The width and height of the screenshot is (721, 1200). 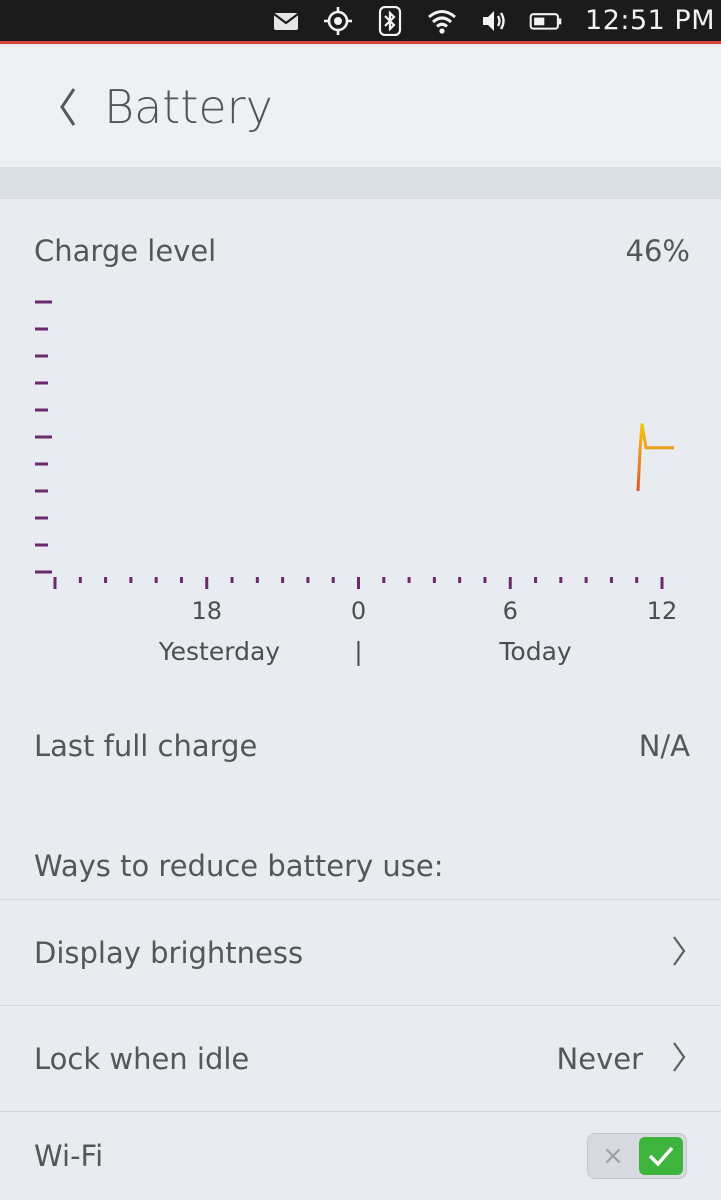 What do you see at coordinates (125, 251) in the screenshot?
I see `charge-level-label: Charge level` at bounding box center [125, 251].